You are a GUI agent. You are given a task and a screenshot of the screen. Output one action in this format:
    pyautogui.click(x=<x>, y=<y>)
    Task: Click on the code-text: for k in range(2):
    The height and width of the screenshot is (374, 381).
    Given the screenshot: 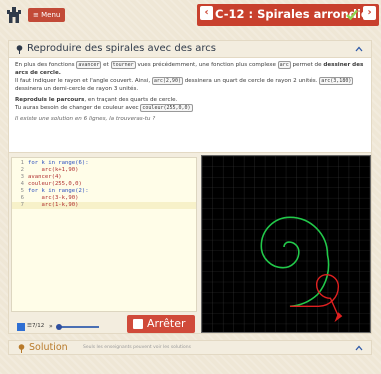 What is the action you would take?
    pyautogui.click(x=58, y=191)
    